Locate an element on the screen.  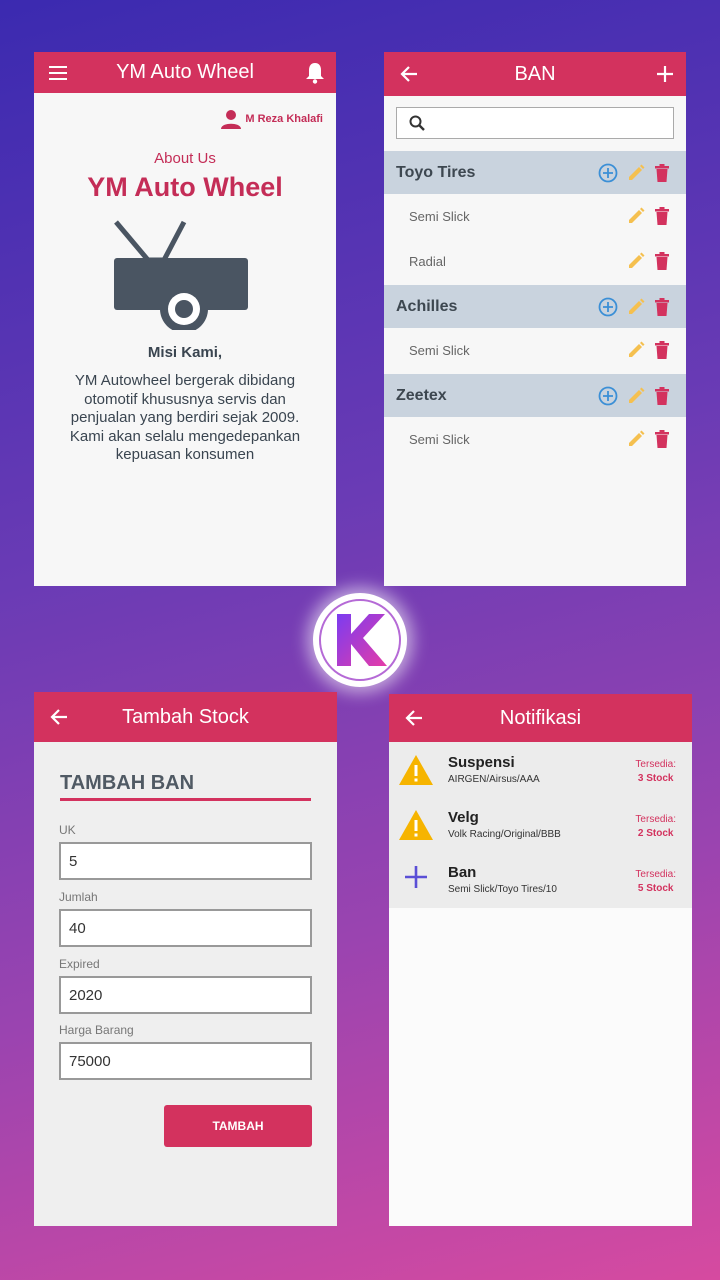
form-title-underline is located at coordinates (185, 799).